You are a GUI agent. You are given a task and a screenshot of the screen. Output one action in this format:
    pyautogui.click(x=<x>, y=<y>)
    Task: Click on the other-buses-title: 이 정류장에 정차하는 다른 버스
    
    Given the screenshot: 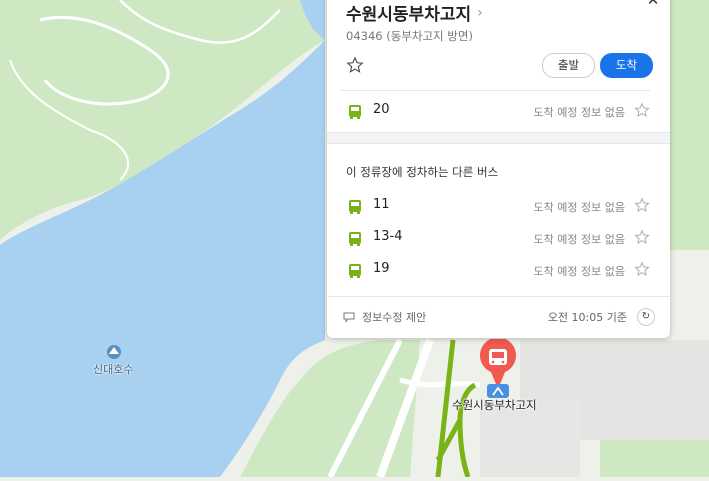 What is the action you would take?
    pyautogui.click(x=422, y=172)
    